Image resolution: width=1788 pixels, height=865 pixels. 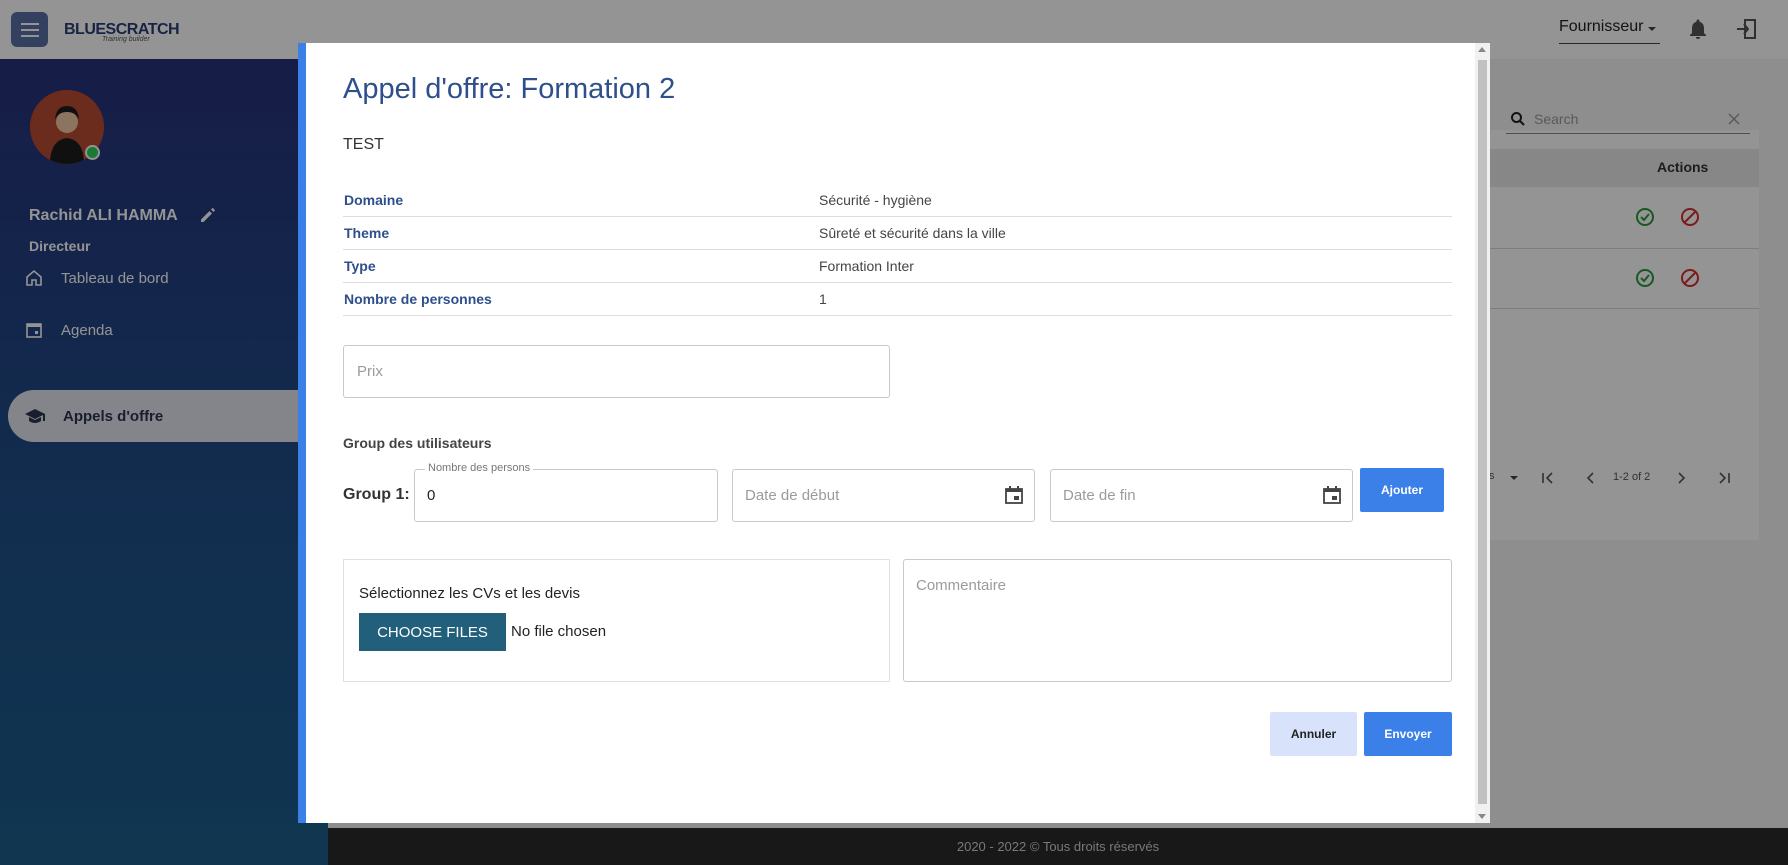 I want to click on scroll-up-arrow, so click(x=1482, y=49).